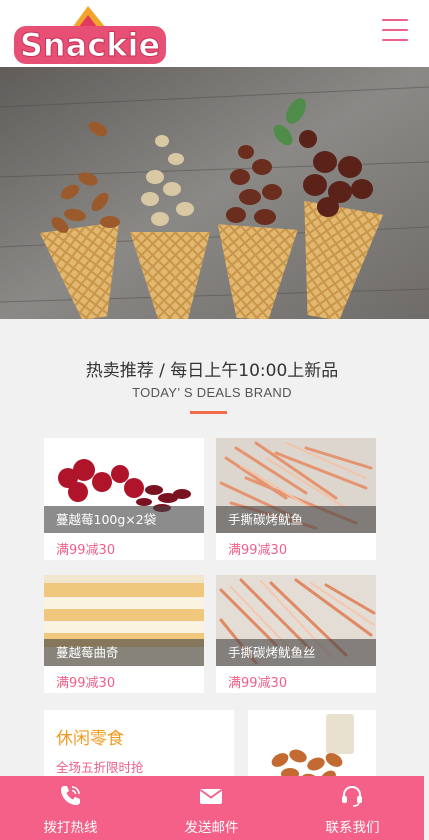 The image size is (429, 840). I want to click on product-name: 蔓越莓曲奇, so click(124, 652).